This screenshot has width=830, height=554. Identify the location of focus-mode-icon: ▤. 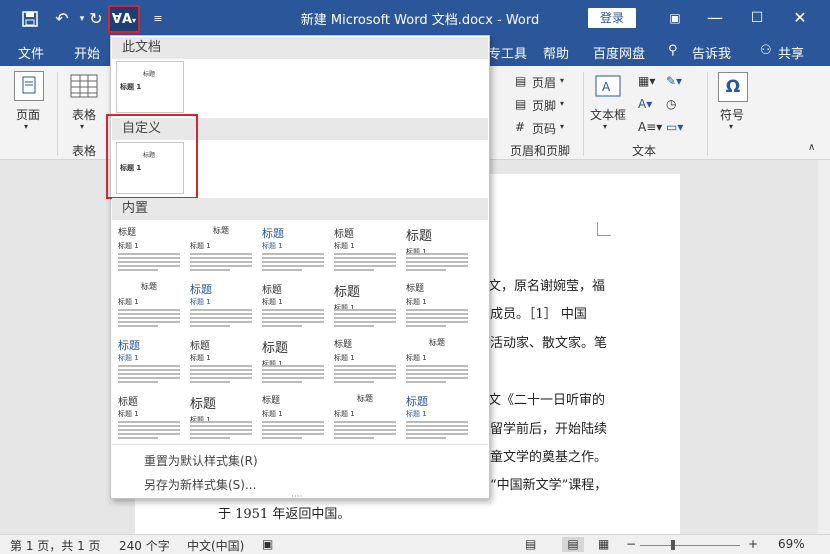
(530, 544).